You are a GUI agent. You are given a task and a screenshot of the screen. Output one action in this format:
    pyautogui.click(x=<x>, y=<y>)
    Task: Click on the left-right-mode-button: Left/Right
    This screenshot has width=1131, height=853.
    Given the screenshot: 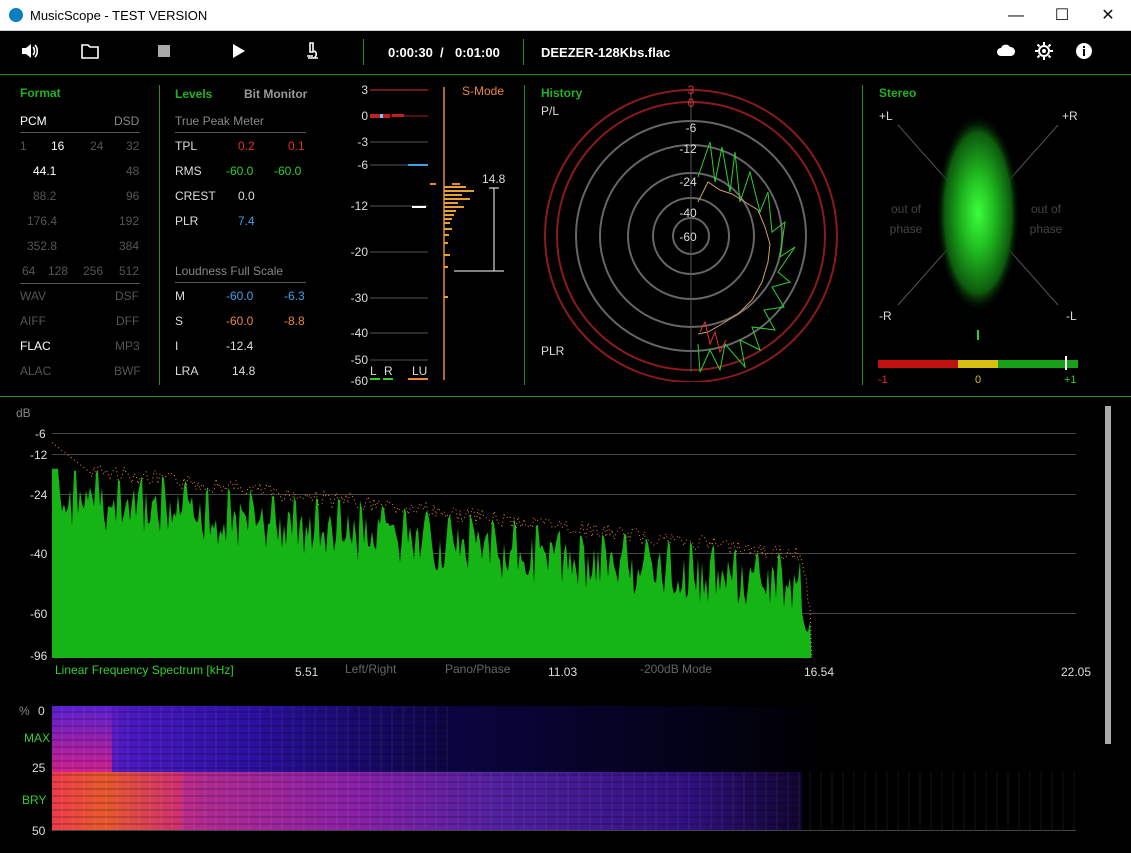 What is the action you would take?
    pyautogui.click(x=370, y=669)
    